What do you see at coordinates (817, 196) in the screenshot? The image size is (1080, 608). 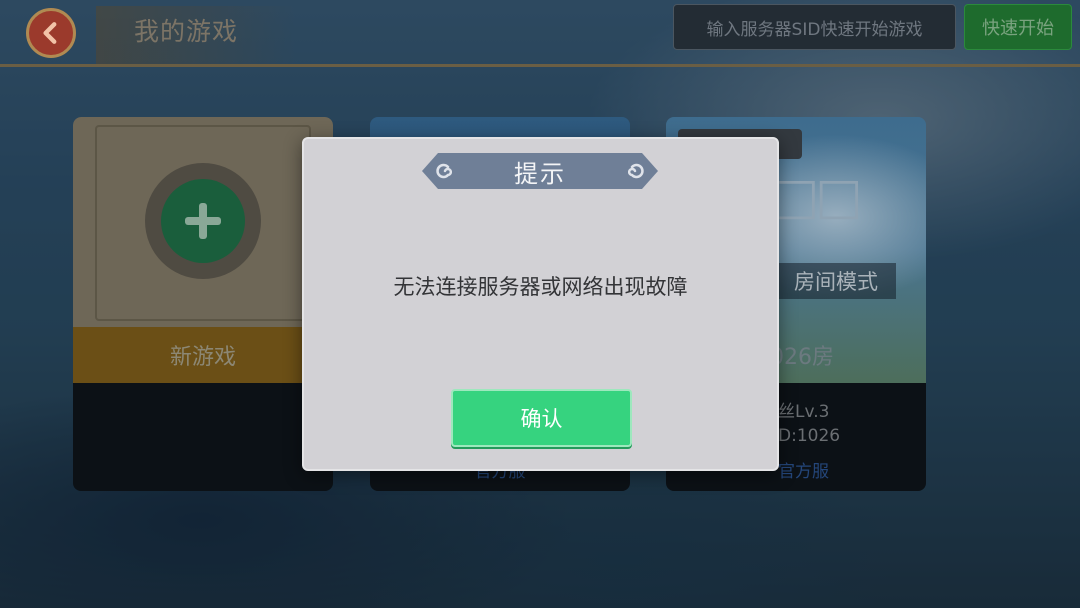 I see `room-emblem-icon: □□` at bounding box center [817, 196].